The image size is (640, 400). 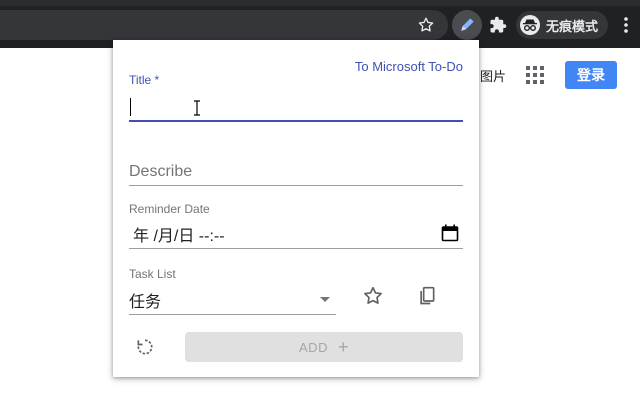 I want to click on title-input, so click(x=296, y=107).